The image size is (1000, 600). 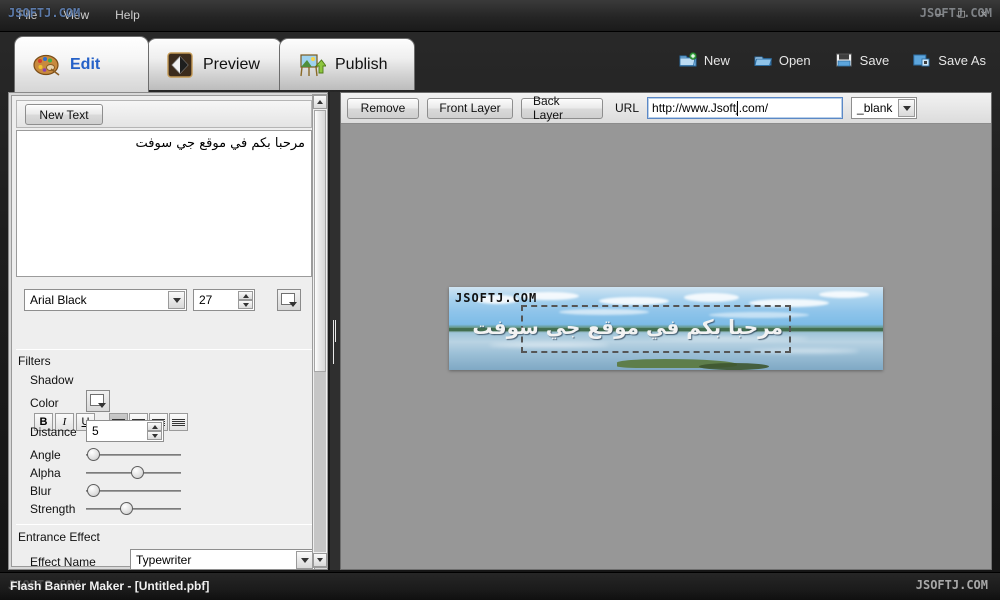 I want to click on effect-name-value: Typewriter, so click(x=164, y=559).